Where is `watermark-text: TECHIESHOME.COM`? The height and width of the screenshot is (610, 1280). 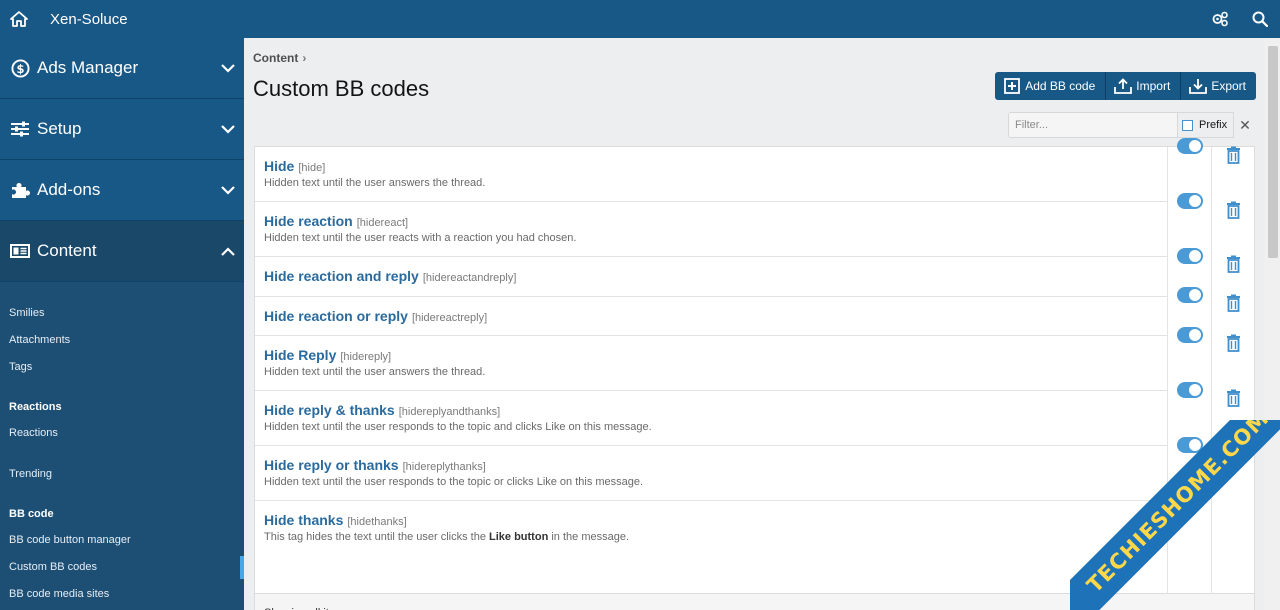
watermark-text: TECHIESHOME.COM is located at coordinates (1178, 509).